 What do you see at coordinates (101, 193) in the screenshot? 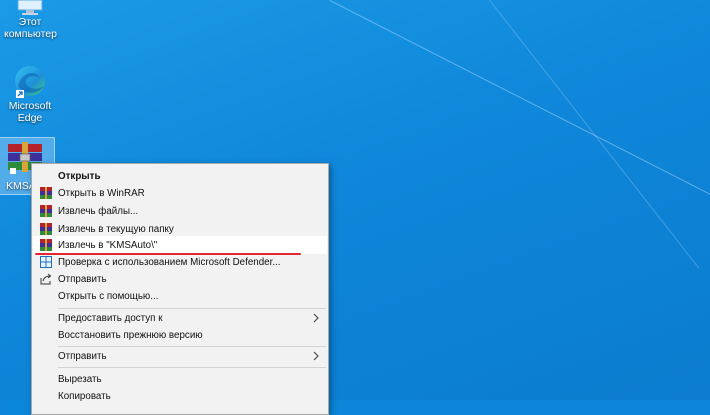
I see `menu-item-label: Открыть в WinRAR` at bounding box center [101, 193].